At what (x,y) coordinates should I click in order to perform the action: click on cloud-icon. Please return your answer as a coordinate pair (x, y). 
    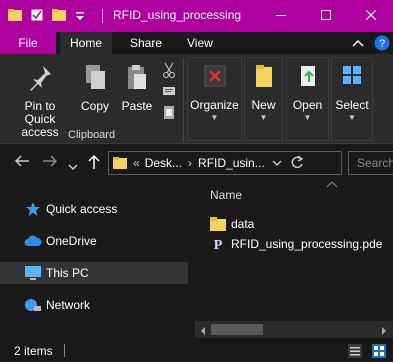
    Looking at the image, I should click on (33, 241).